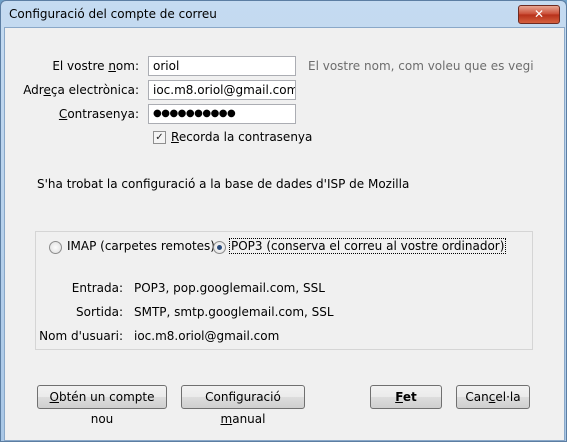 The height and width of the screenshot is (442, 567). I want to click on done-button: Fet, so click(406, 397).